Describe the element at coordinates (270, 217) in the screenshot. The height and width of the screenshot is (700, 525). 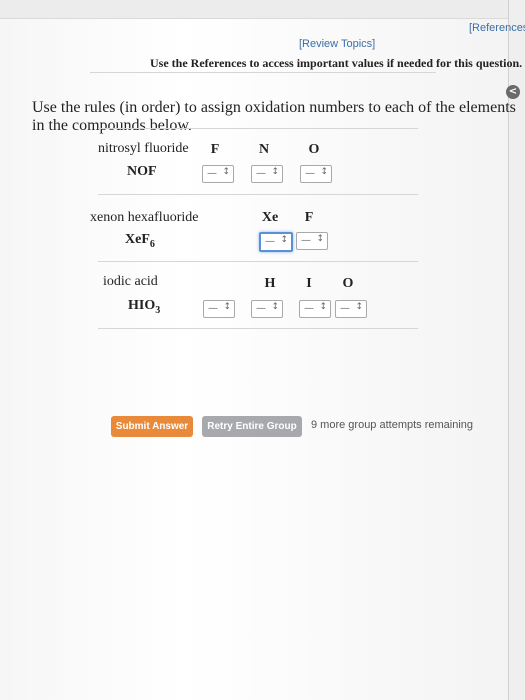
I see `element-label: Xe` at that location.